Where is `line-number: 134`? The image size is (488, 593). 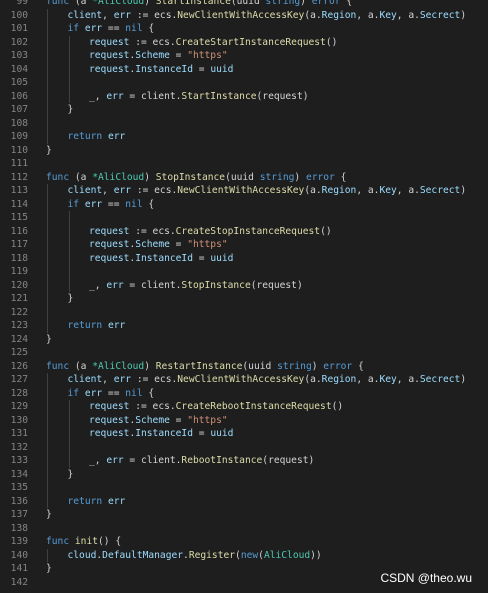 line-number: 134 is located at coordinates (19, 474).